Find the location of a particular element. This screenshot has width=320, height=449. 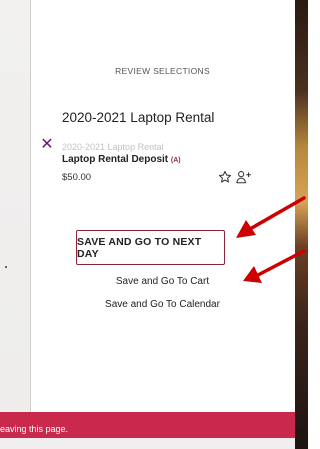

item-name: Laptop Rental Deposit (A) is located at coordinates (121, 159).